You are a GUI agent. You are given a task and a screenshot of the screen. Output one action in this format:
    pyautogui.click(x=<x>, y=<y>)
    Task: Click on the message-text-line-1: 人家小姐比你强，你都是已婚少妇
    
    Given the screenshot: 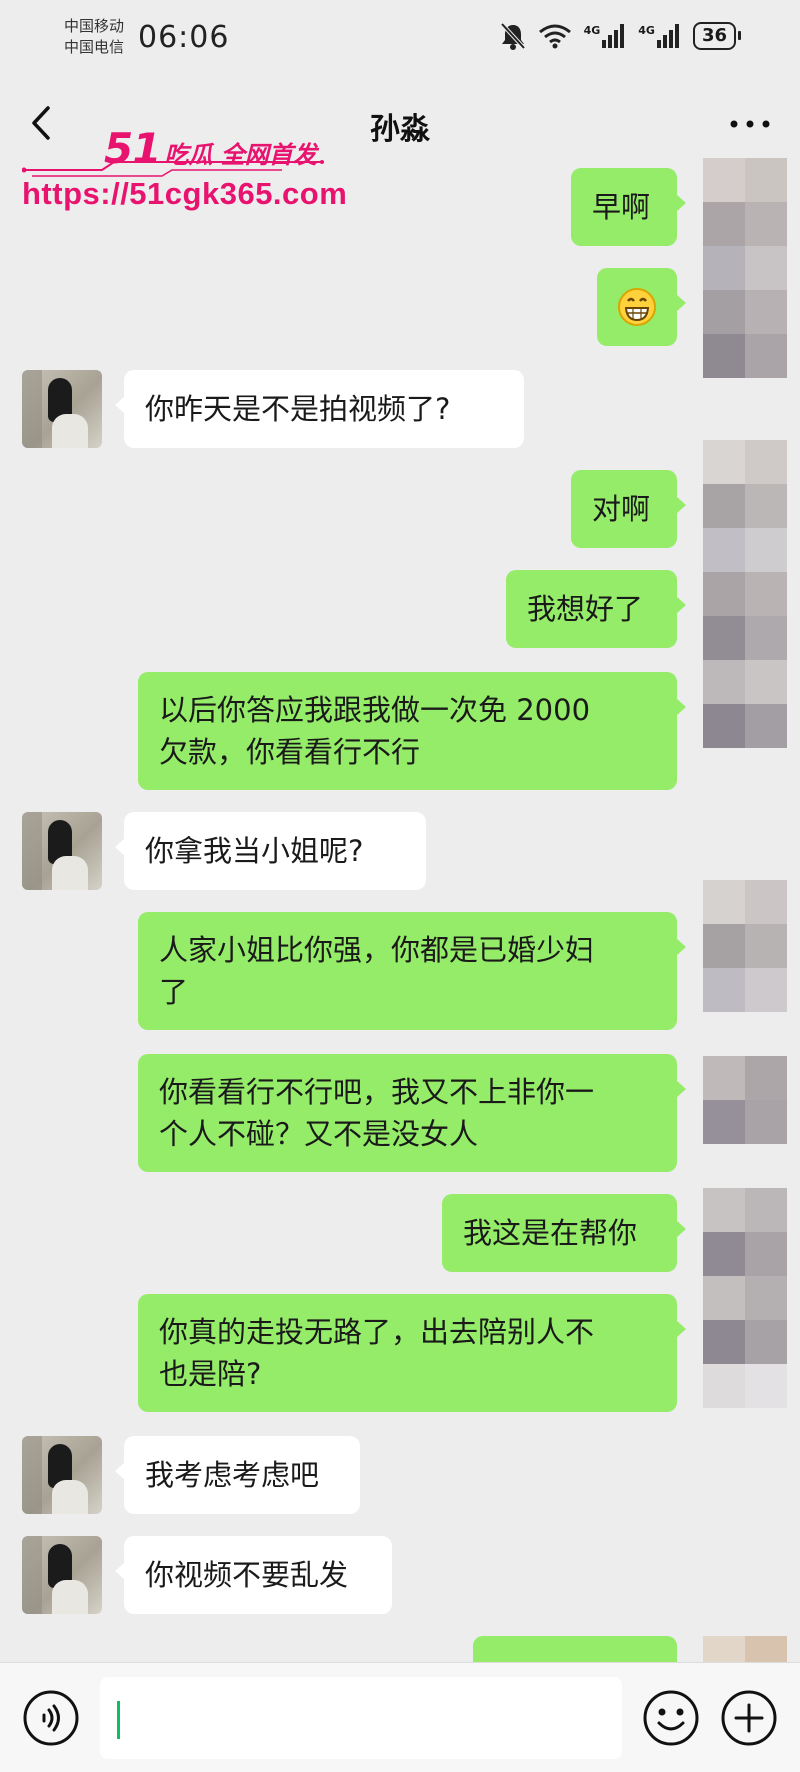 What is the action you would take?
    pyautogui.click(x=377, y=950)
    